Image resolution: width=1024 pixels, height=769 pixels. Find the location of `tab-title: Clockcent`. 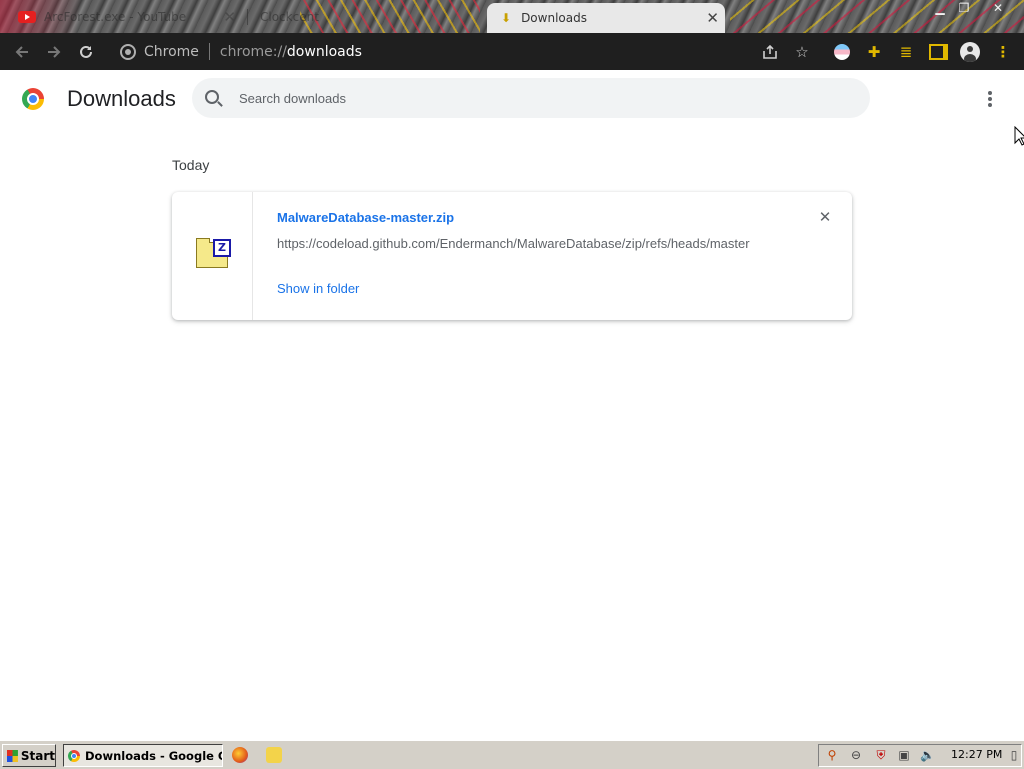

tab-title: Clockcent is located at coordinates (289, 17).